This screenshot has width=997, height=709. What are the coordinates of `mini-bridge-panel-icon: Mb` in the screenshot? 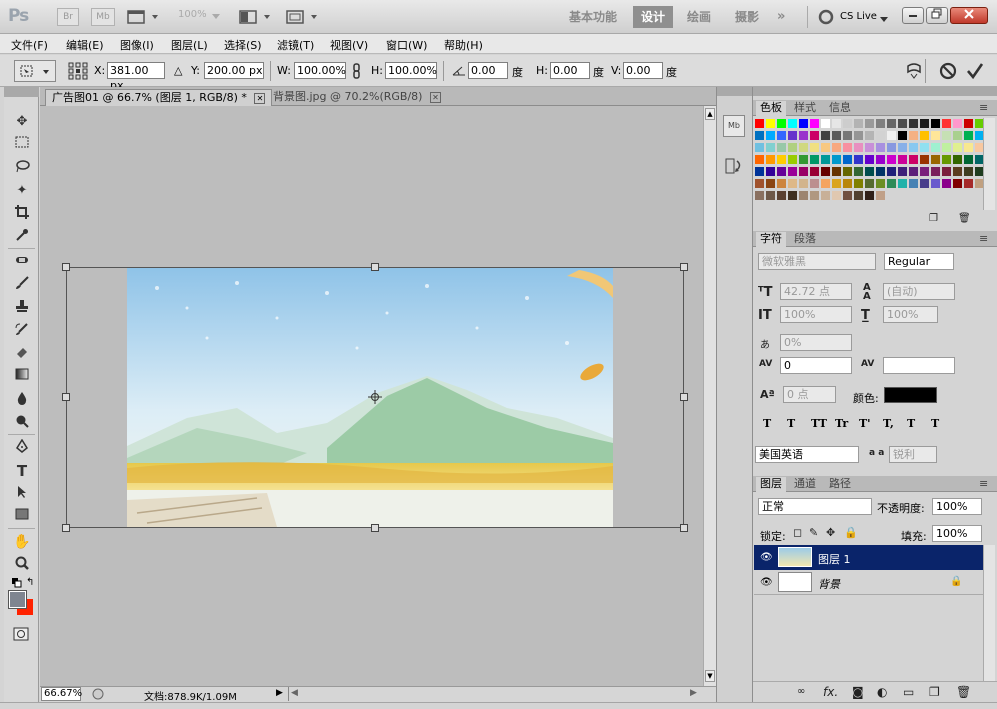 It's located at (734, 126).